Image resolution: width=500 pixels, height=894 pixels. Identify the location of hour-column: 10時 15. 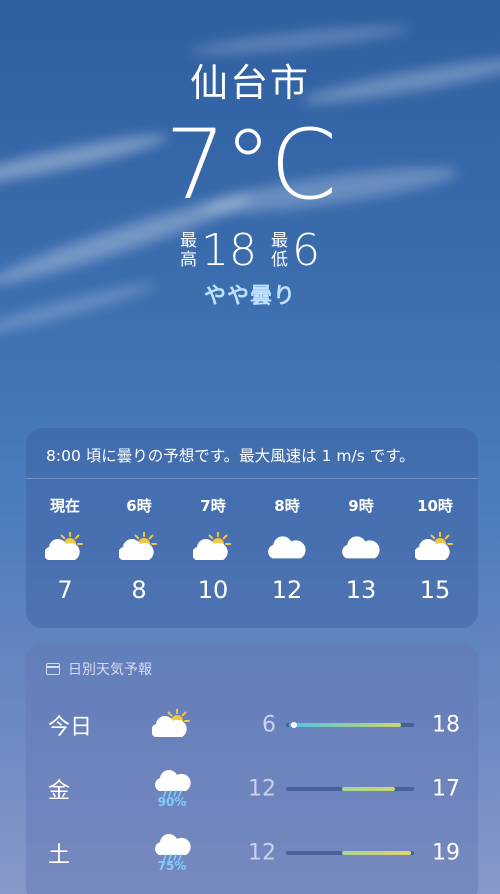
(435, 549).